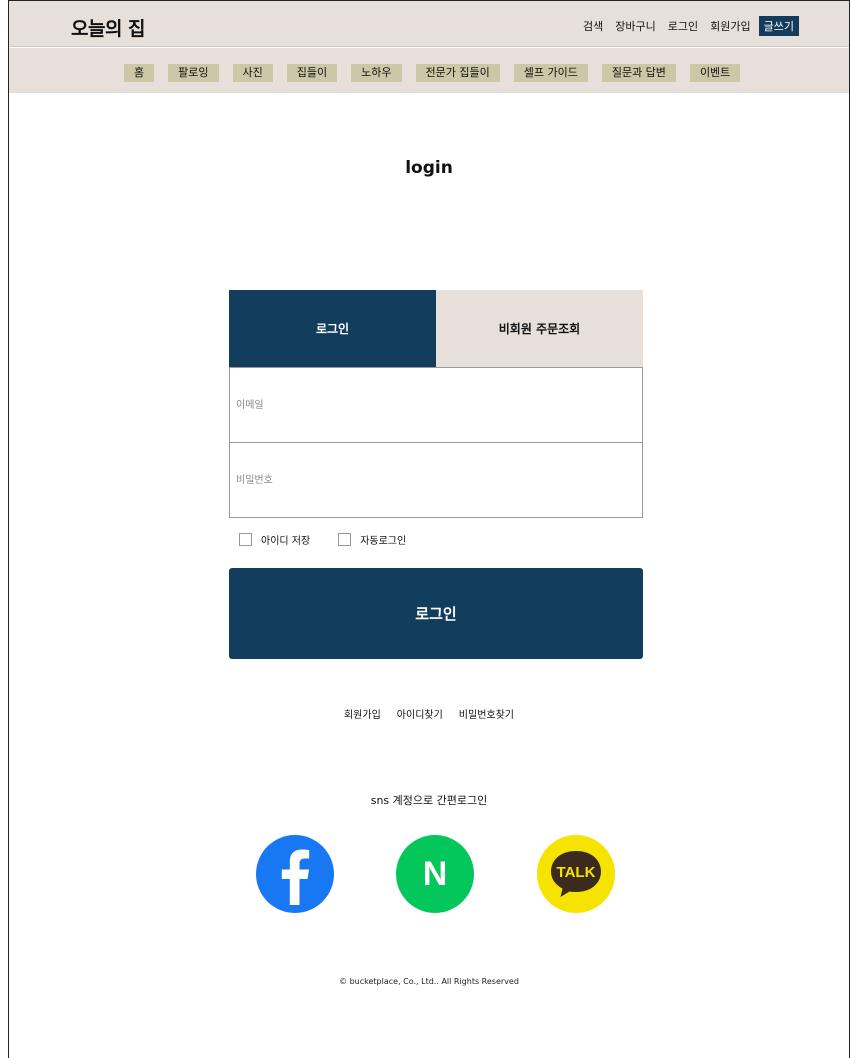 This screenshot has height=1058, width=850. I want to click on auto-login-label: 자동로그인, so click(383, 539).